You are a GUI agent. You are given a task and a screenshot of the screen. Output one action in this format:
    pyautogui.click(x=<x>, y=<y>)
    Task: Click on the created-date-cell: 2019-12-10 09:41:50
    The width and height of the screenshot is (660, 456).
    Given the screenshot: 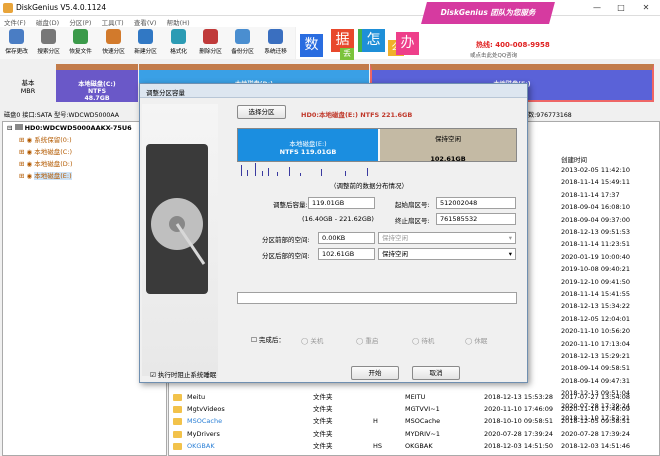 What is the action you would take?
    pyautogui.click(x=596, y=281)
    